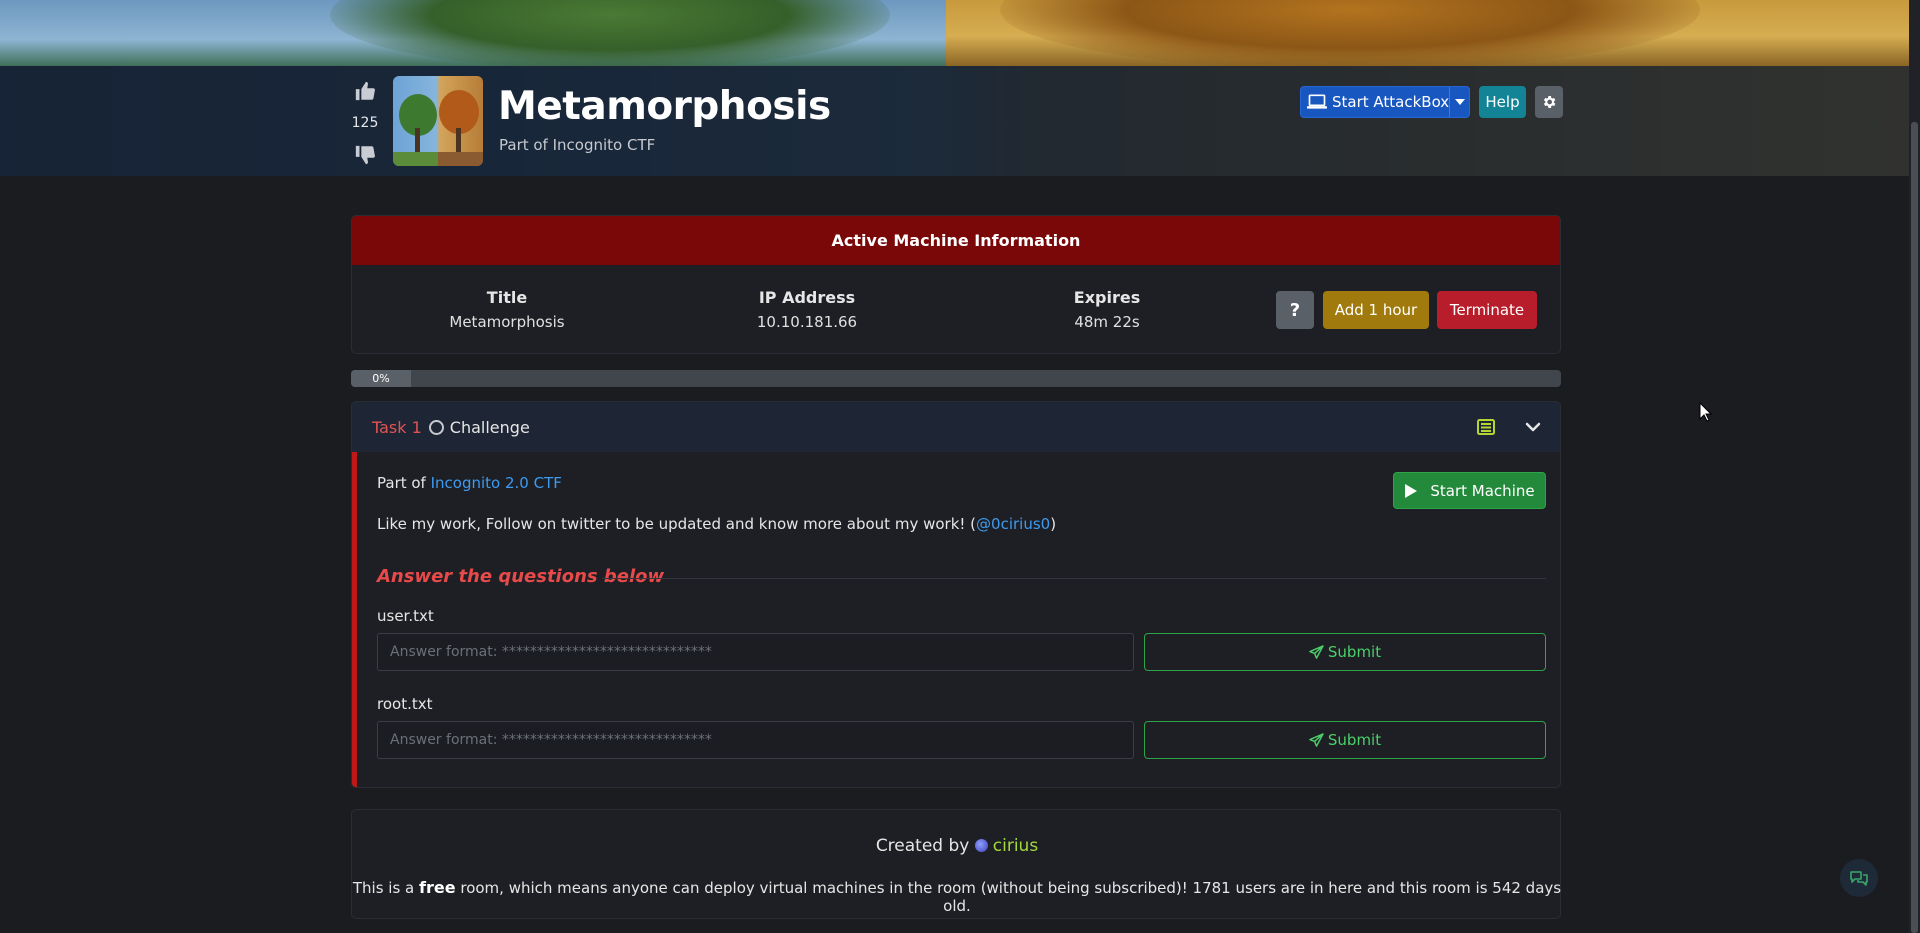 The width and height of the screenshot is (1920, 933). I want to click on part-of-prefix: Part of, so click(404, 483).